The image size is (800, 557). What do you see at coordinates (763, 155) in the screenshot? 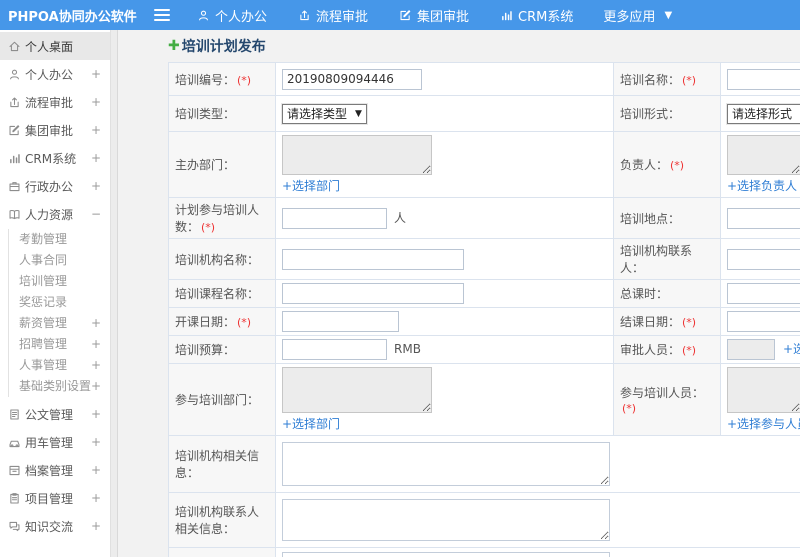
I see `leader-textarea` at bounding box center [763, 155].